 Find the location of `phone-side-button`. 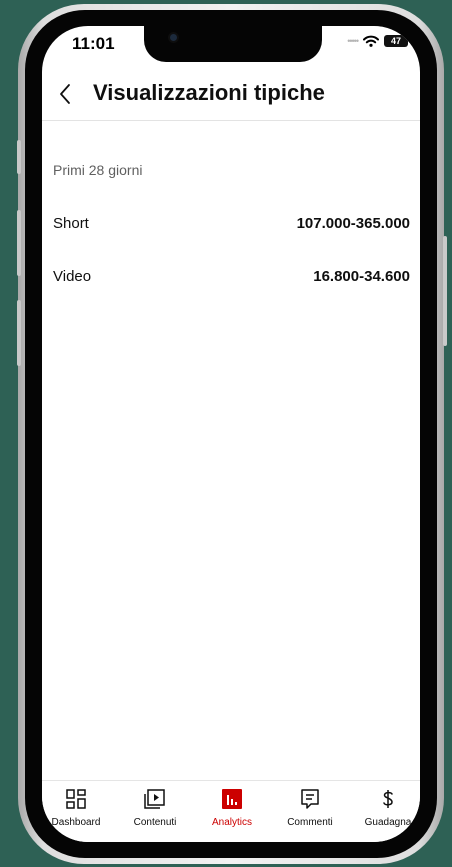

phone-side-button is located at coordinates (19, 157).